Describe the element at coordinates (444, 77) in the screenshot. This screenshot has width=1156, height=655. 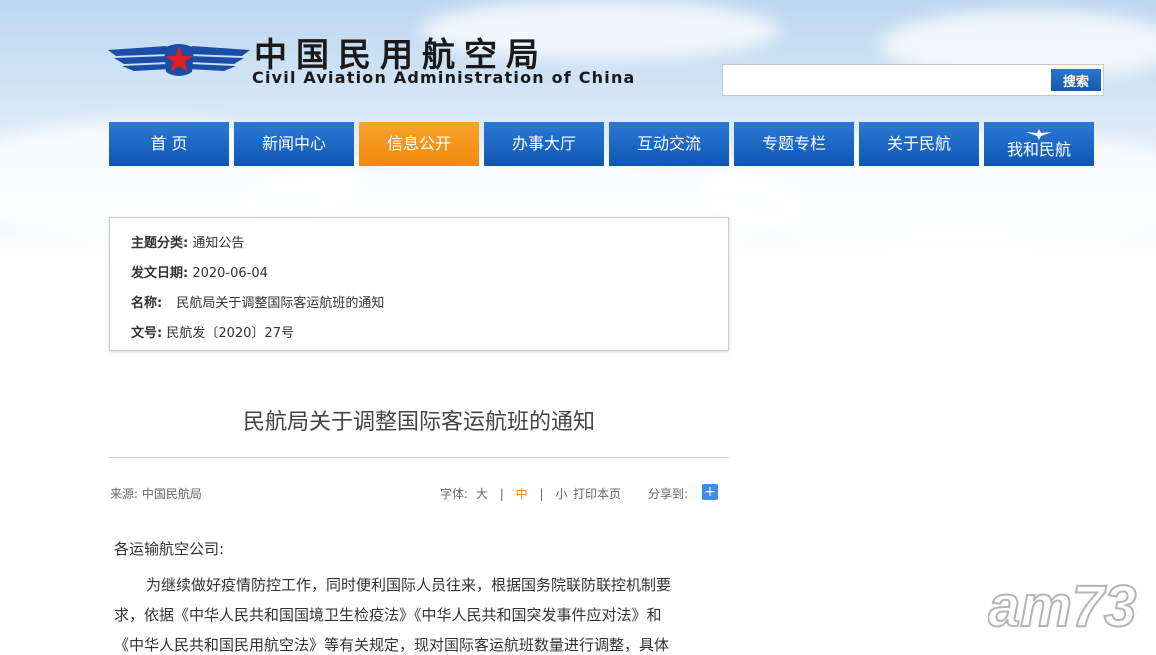
I see `brand-name-en: Civil Aviation Administration of China` at that location.